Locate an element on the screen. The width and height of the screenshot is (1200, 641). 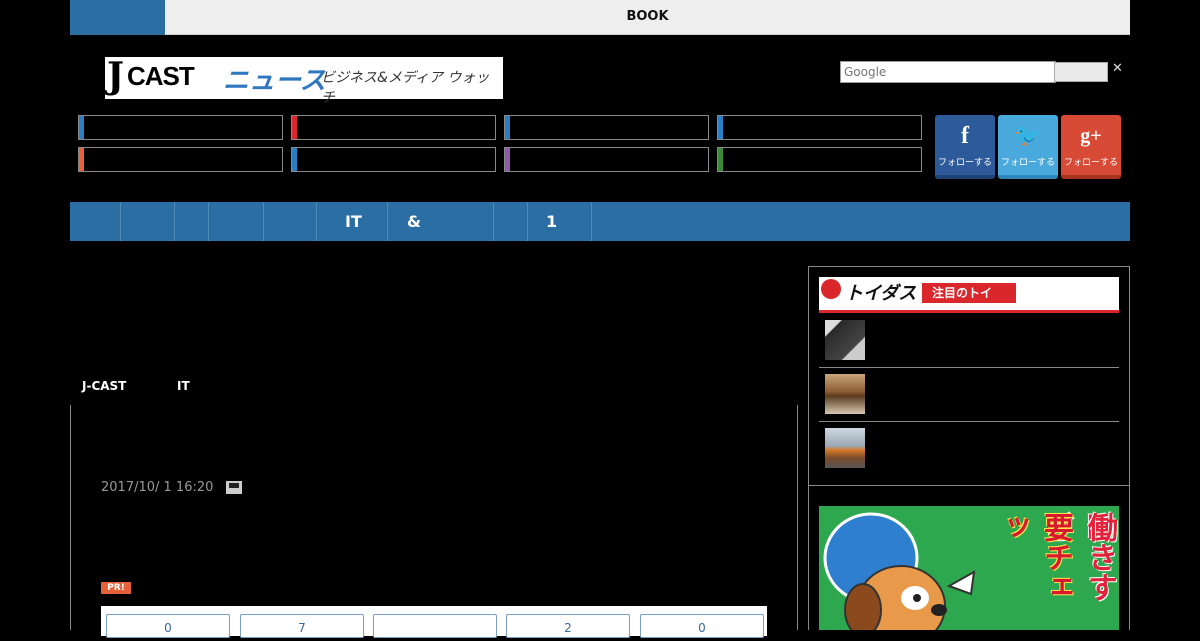
nav-item-1: 1 is located at coordinates (551, 221).